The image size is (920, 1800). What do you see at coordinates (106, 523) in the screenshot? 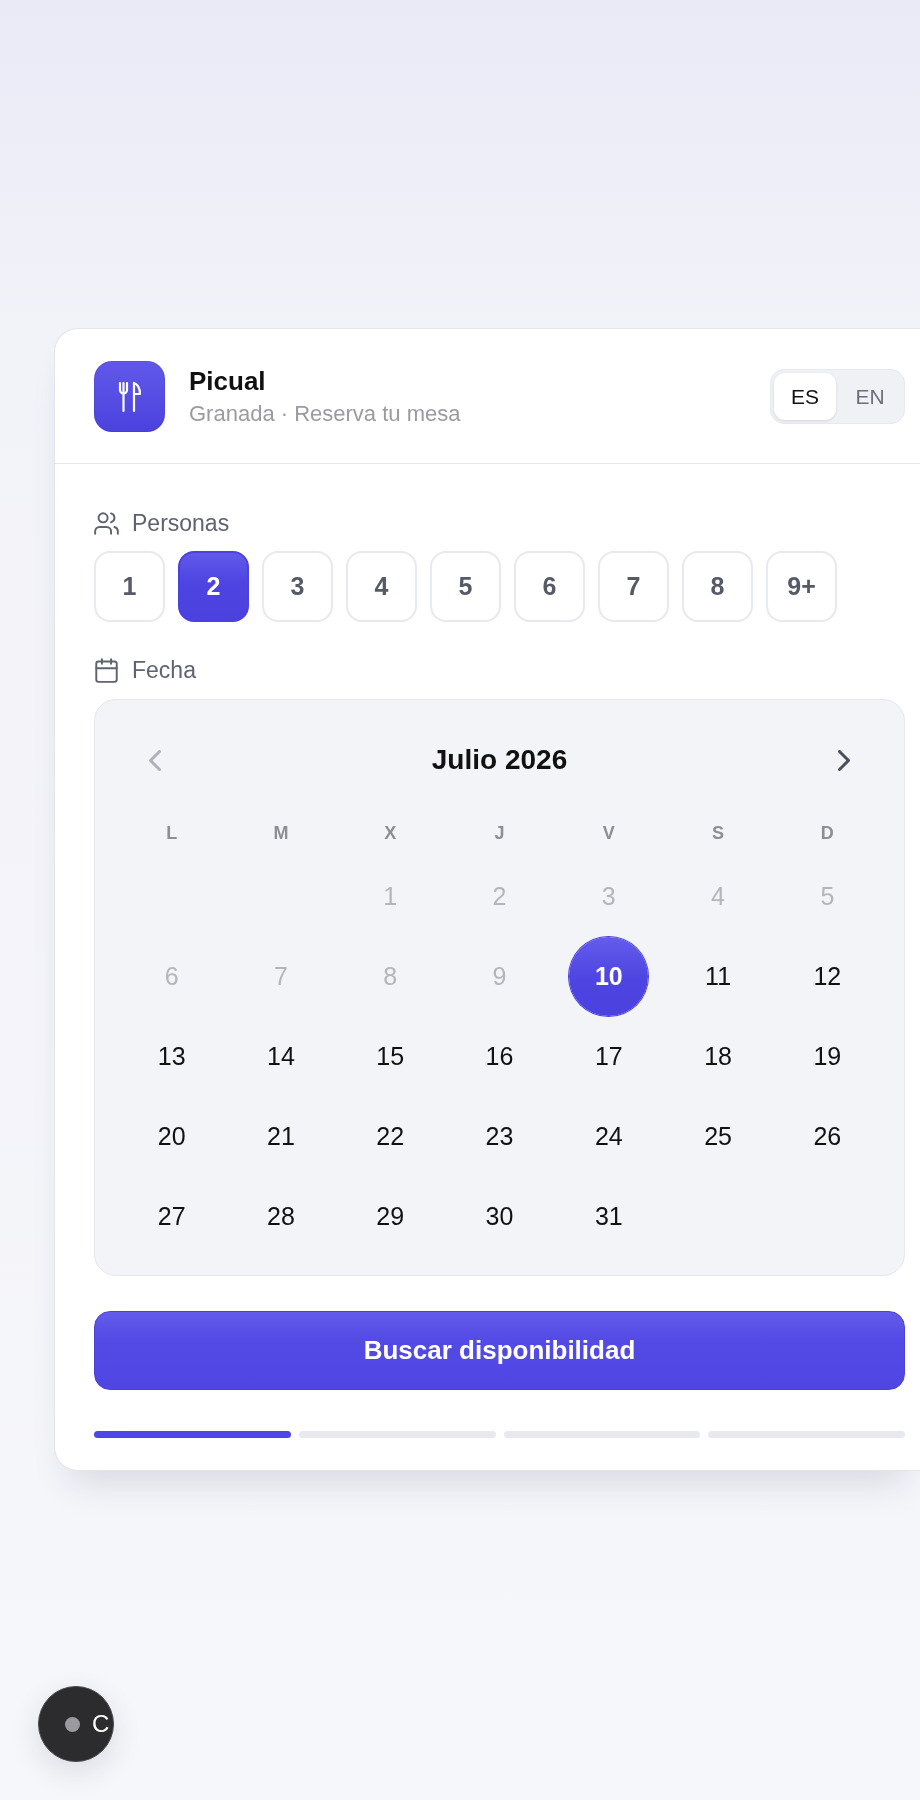
I see `users-icon` at bounding box center [106, 523].